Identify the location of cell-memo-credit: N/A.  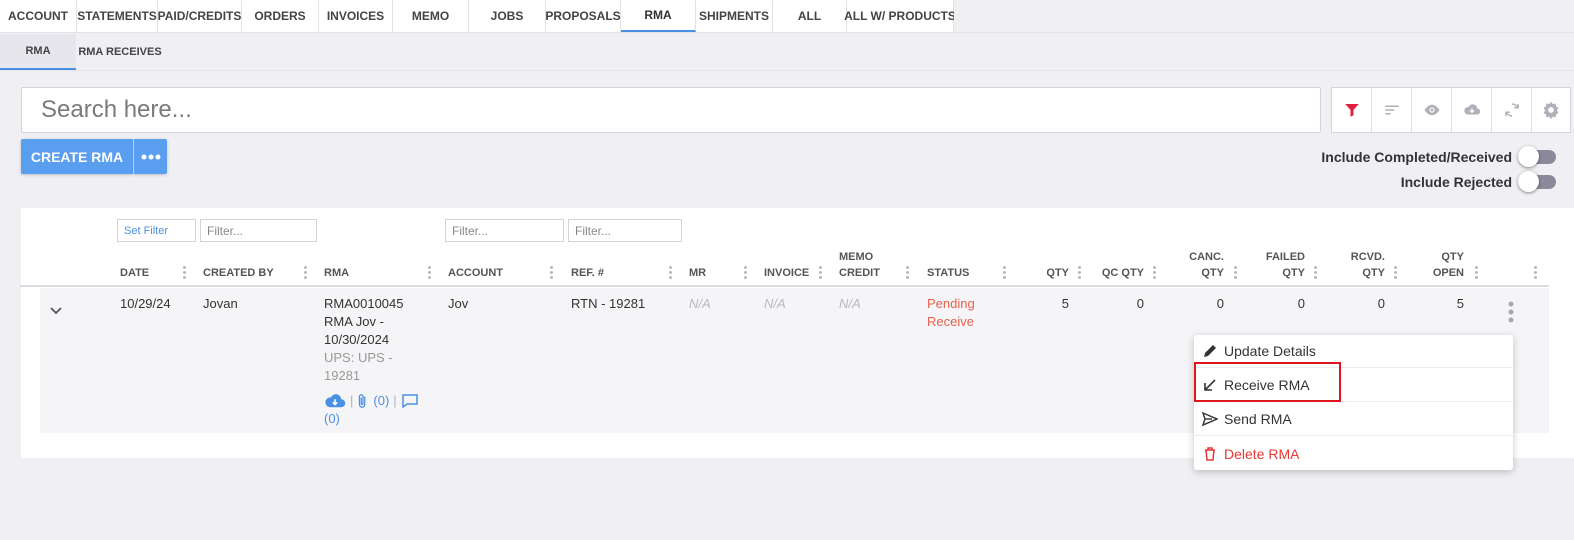
(850, 303).